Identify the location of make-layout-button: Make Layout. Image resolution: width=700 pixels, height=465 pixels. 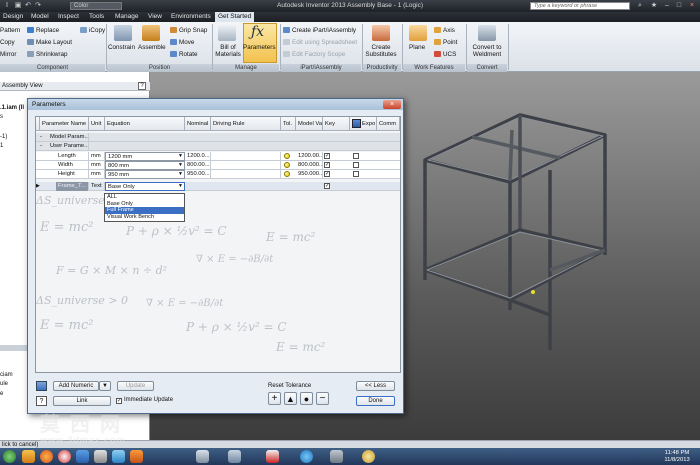
(49, 42).